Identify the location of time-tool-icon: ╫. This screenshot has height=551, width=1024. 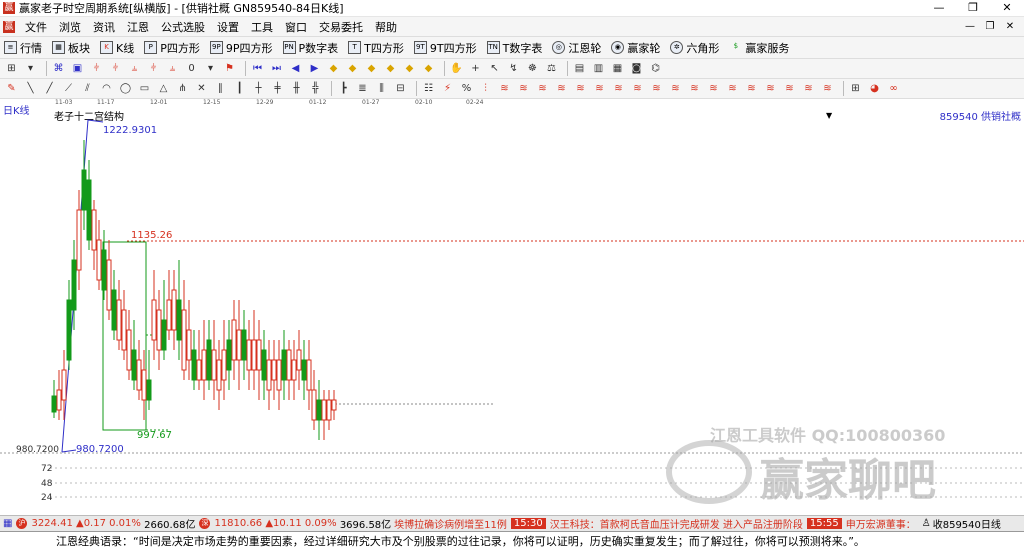
(296, 88).